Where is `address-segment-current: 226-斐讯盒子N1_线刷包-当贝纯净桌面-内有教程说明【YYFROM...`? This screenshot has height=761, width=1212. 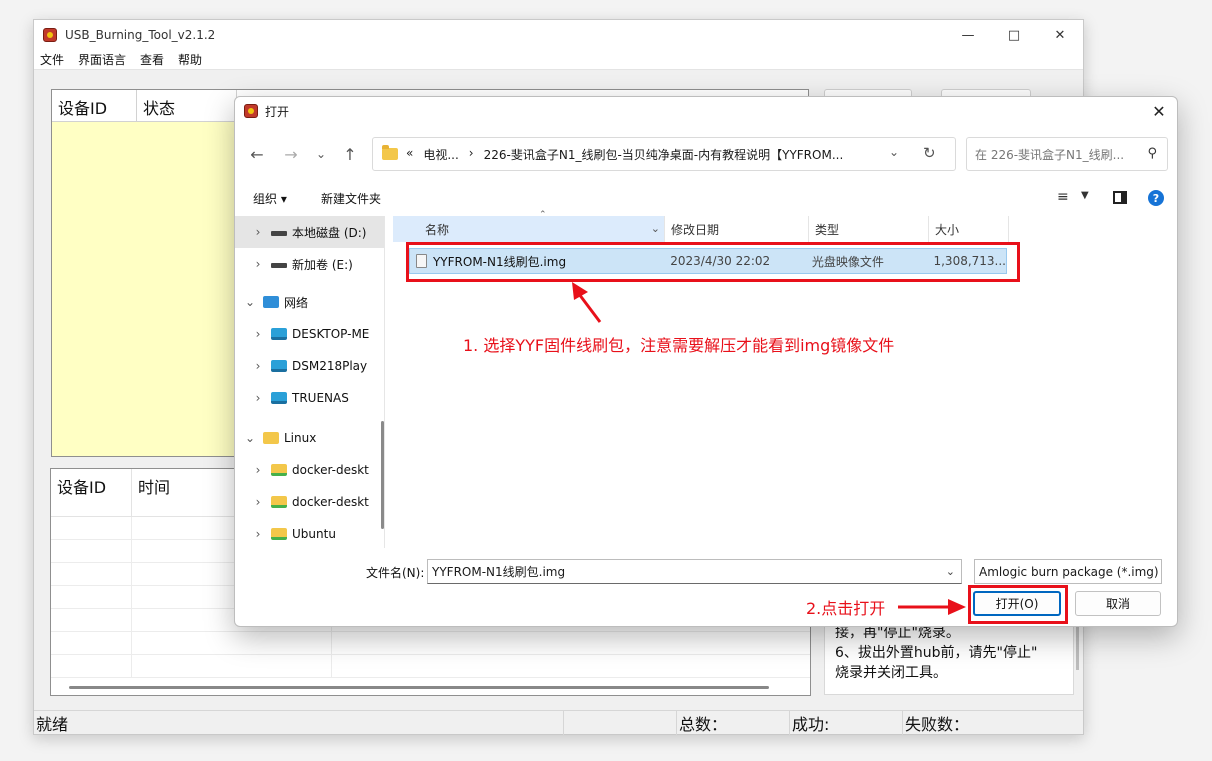
address-segment-current: 226-斐讯盒子N1_线刷包-当贝纯净桌面-内有教程说明【YYFROM... is located at coordinates (664, 154).